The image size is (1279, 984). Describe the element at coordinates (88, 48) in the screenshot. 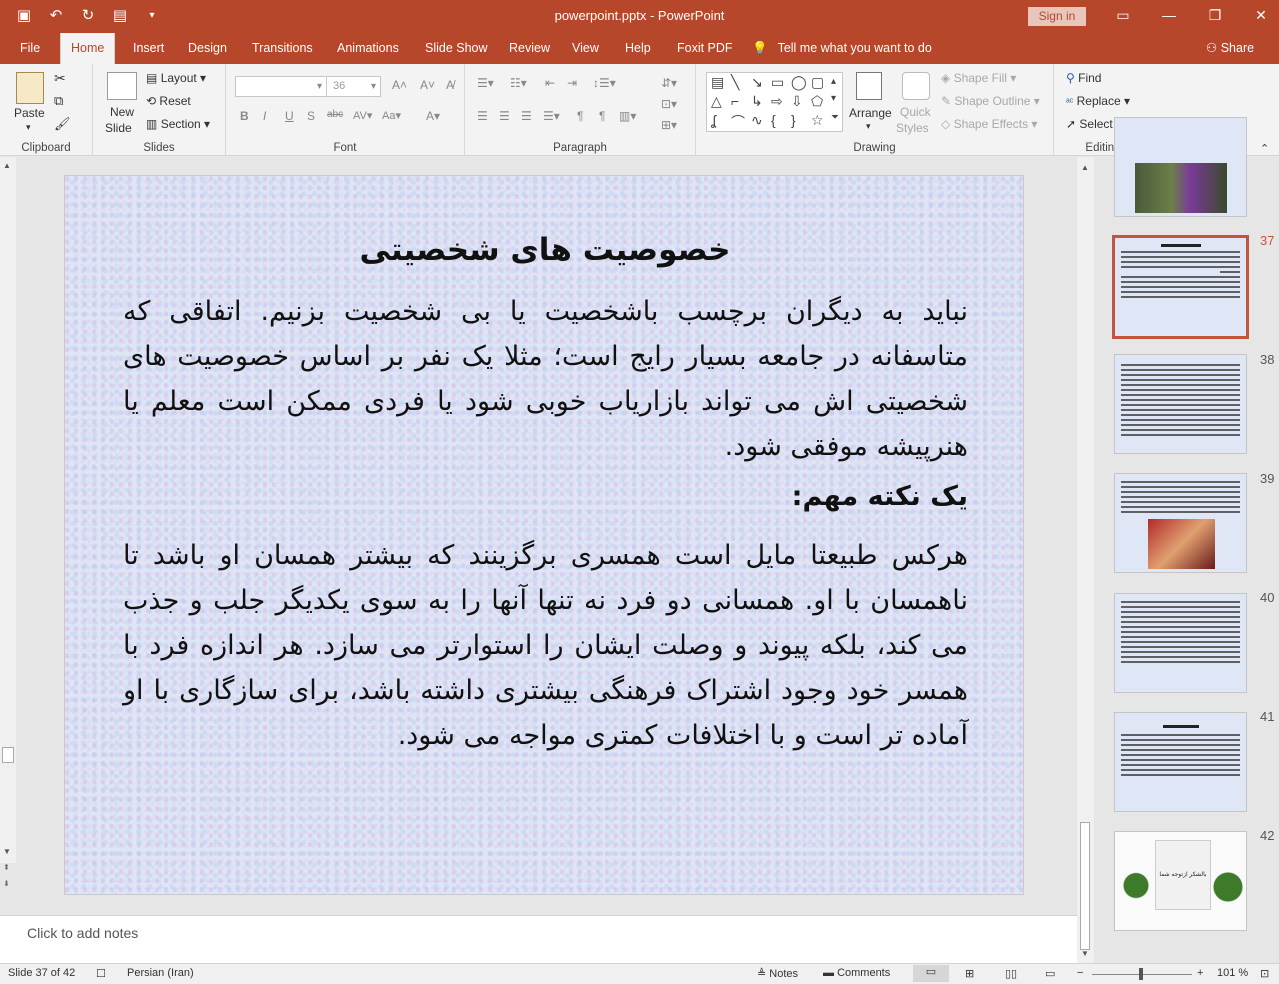

I see `tab-home: Home` at that location.